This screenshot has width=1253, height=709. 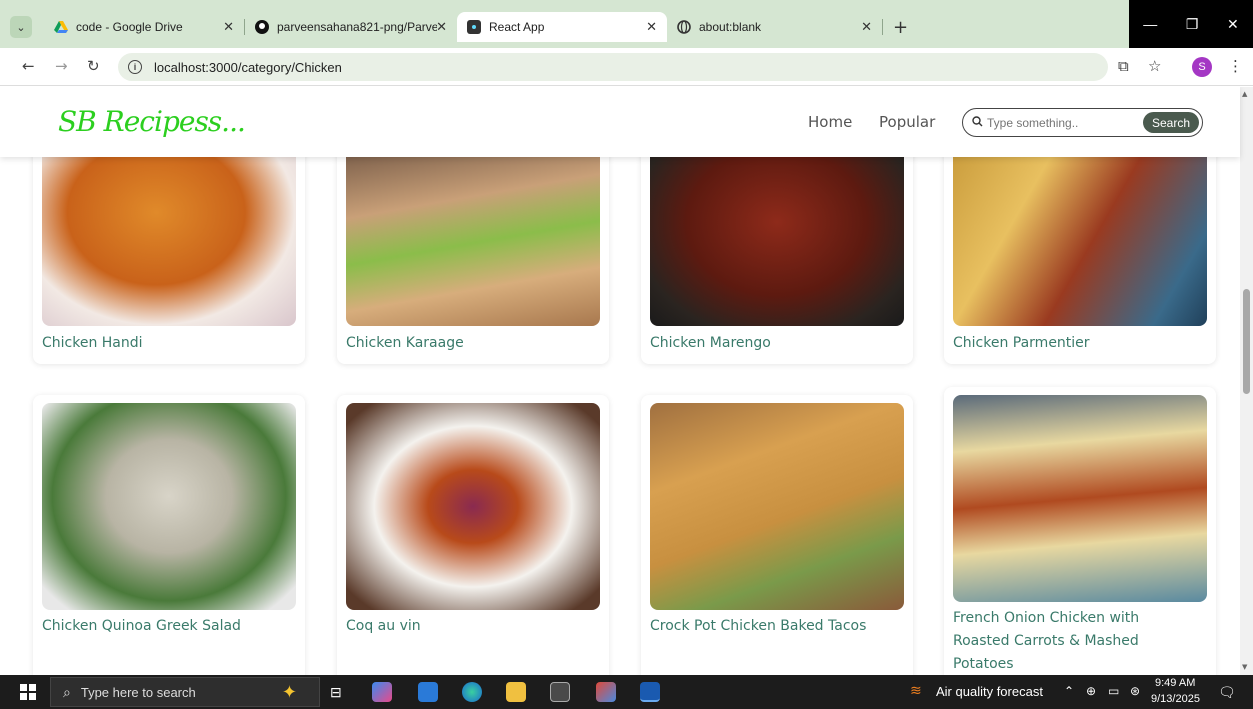 I want to click on search-icon, so click(x=977, y=122).